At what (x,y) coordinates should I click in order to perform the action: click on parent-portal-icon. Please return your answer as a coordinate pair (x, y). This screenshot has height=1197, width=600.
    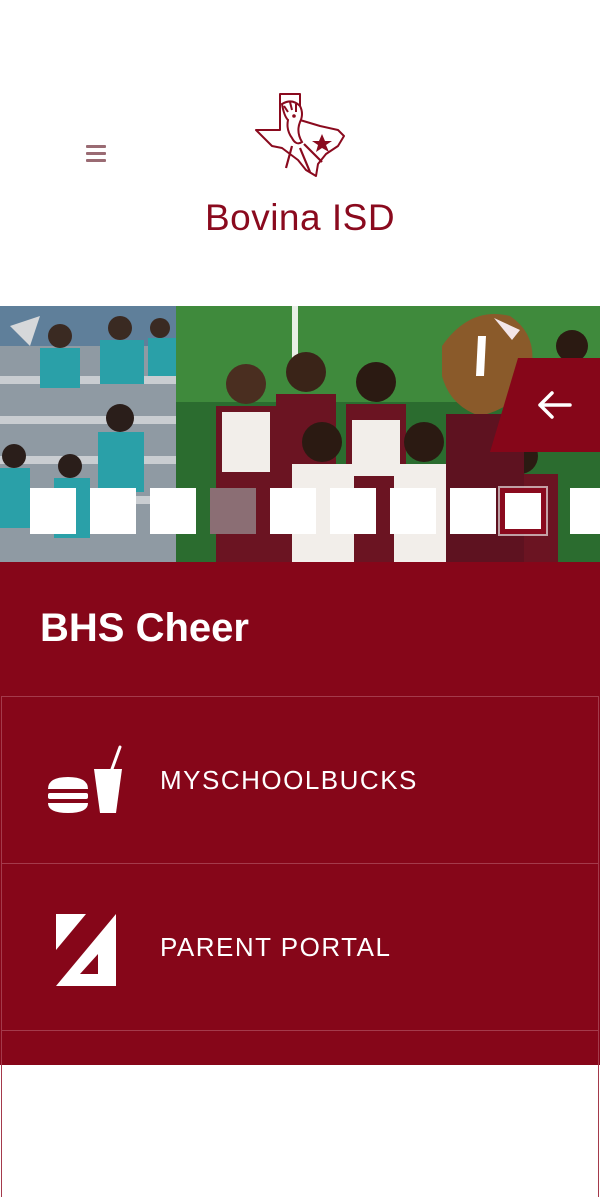
    Looking at the image, I should click on (86, 950).